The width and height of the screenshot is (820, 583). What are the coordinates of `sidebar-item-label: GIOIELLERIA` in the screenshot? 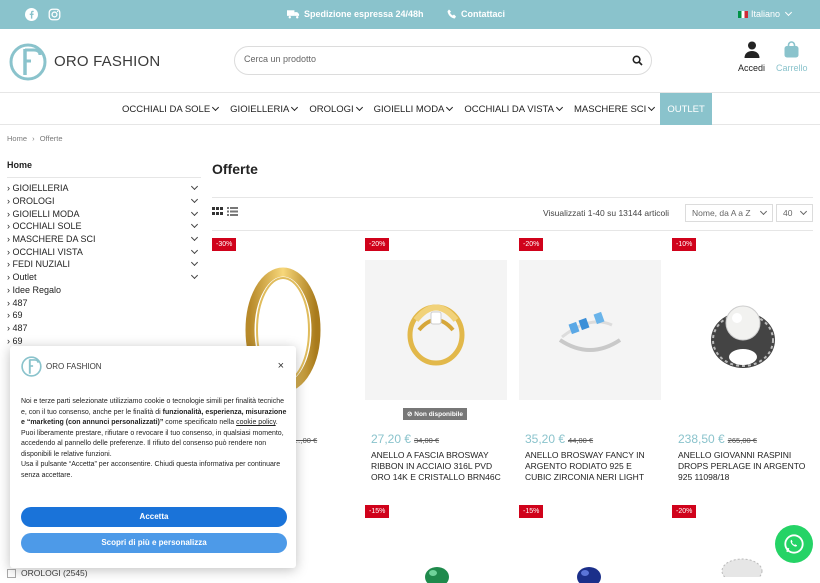 It's located at (38, 188).